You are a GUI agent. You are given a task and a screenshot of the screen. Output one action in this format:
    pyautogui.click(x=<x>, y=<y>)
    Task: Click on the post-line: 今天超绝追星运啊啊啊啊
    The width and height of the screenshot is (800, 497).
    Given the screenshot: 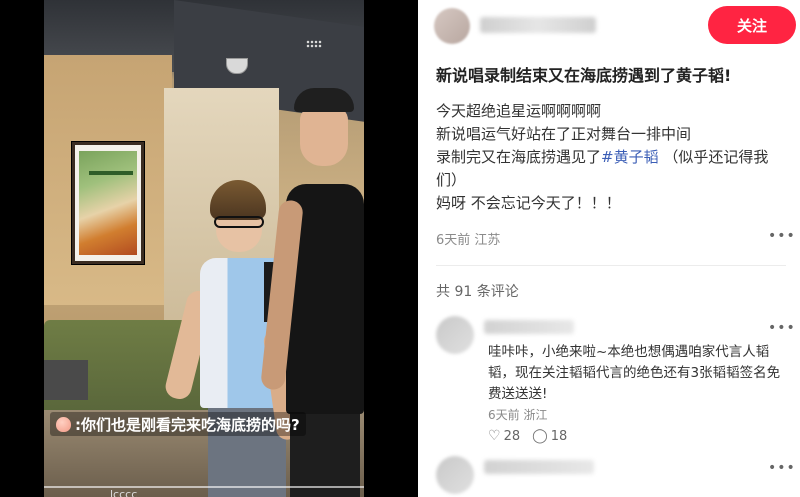 What is the action you would take?
    pyautogui.click(x=519, y=111)
    